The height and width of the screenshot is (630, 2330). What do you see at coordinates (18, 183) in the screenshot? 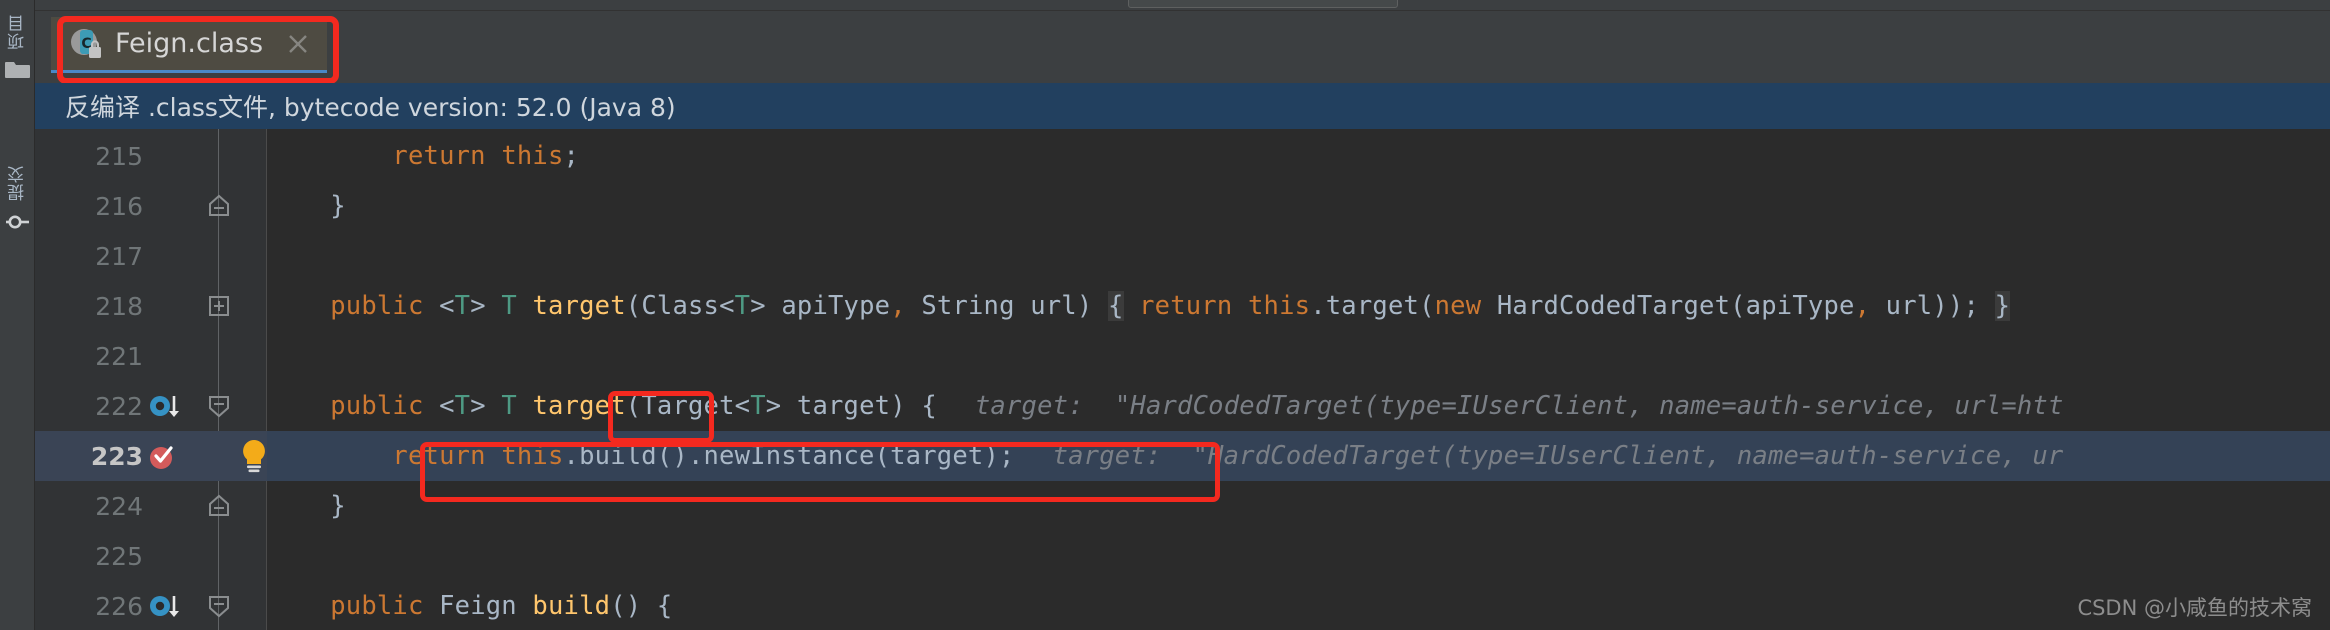
I see `sidebar-item-commit-label: 提交` at bounding box center [18, 183].